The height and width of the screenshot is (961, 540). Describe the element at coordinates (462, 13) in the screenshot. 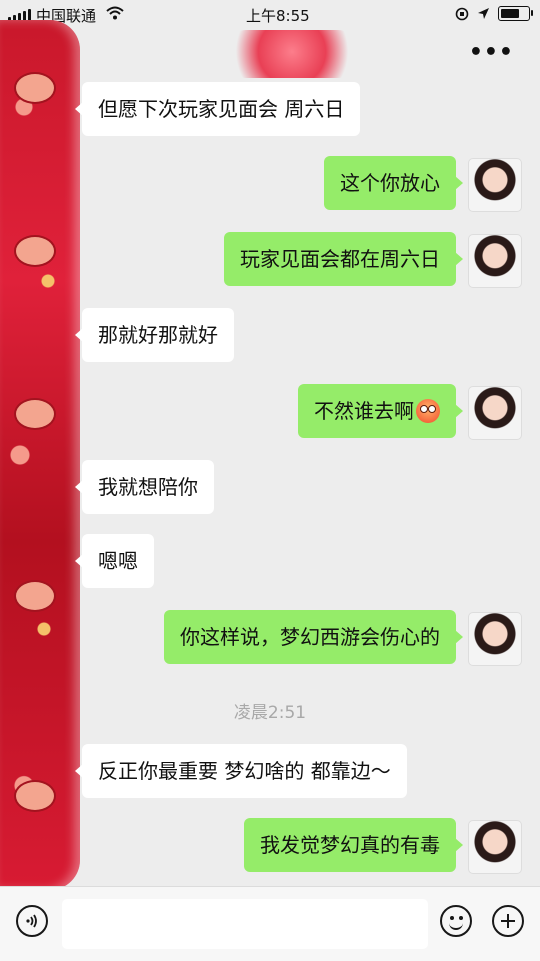

I see `orientation-lock-icon` at that location.